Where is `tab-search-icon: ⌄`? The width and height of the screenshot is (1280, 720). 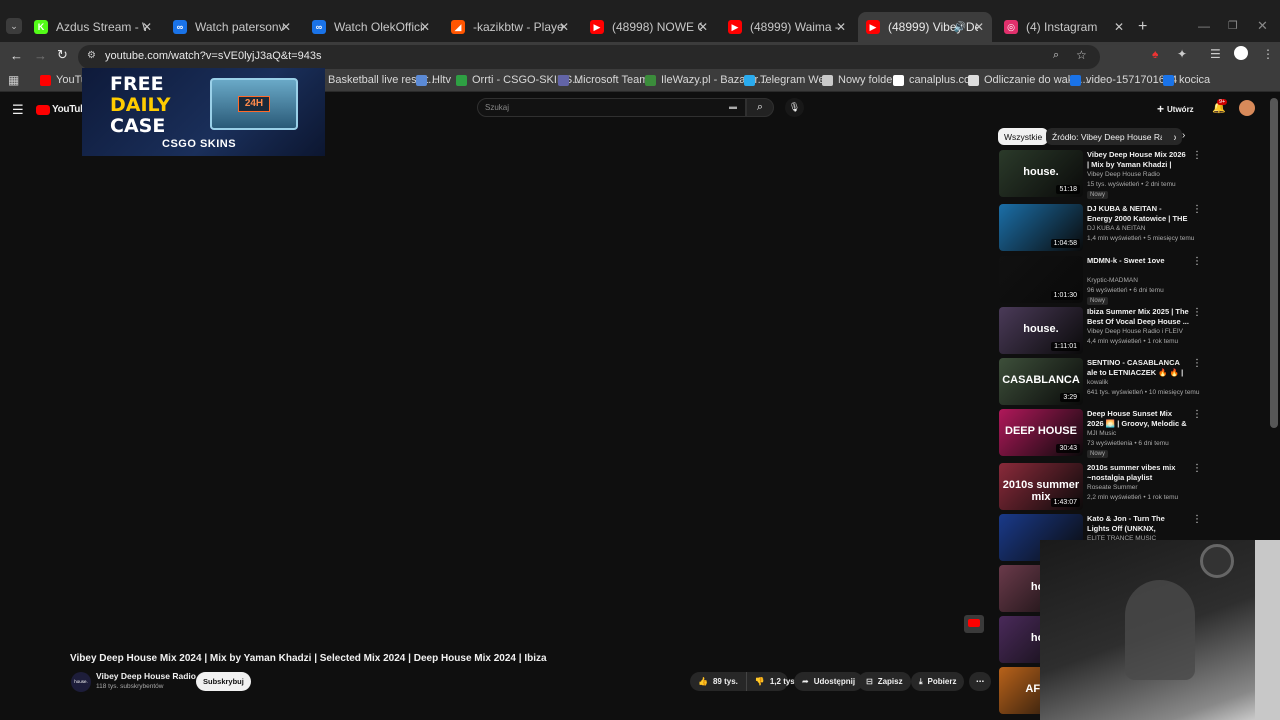 tab-search-icon: ⌄ is located at coordinates (14, 26).